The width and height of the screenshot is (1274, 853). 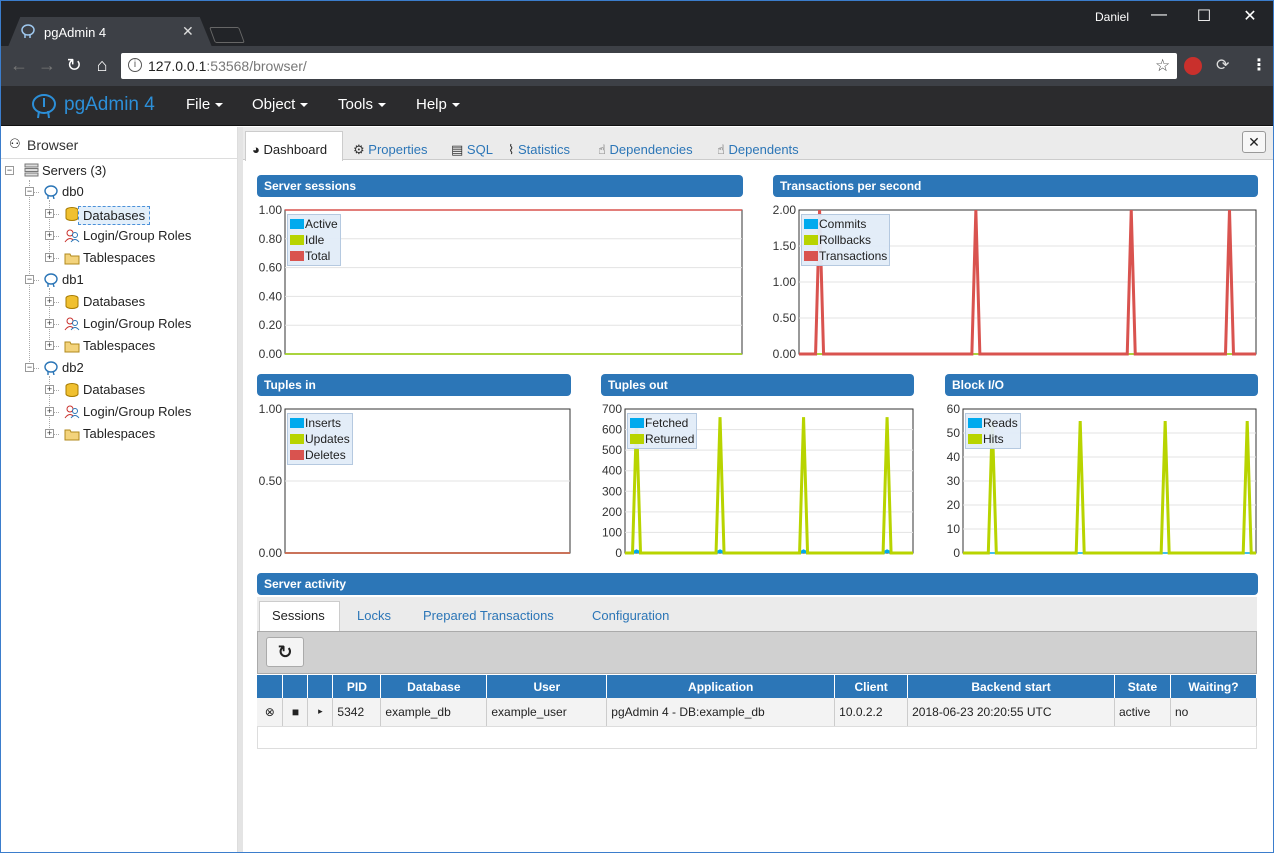 I want to click on back-arrow-icon: ←, so click(x=19, y=65).